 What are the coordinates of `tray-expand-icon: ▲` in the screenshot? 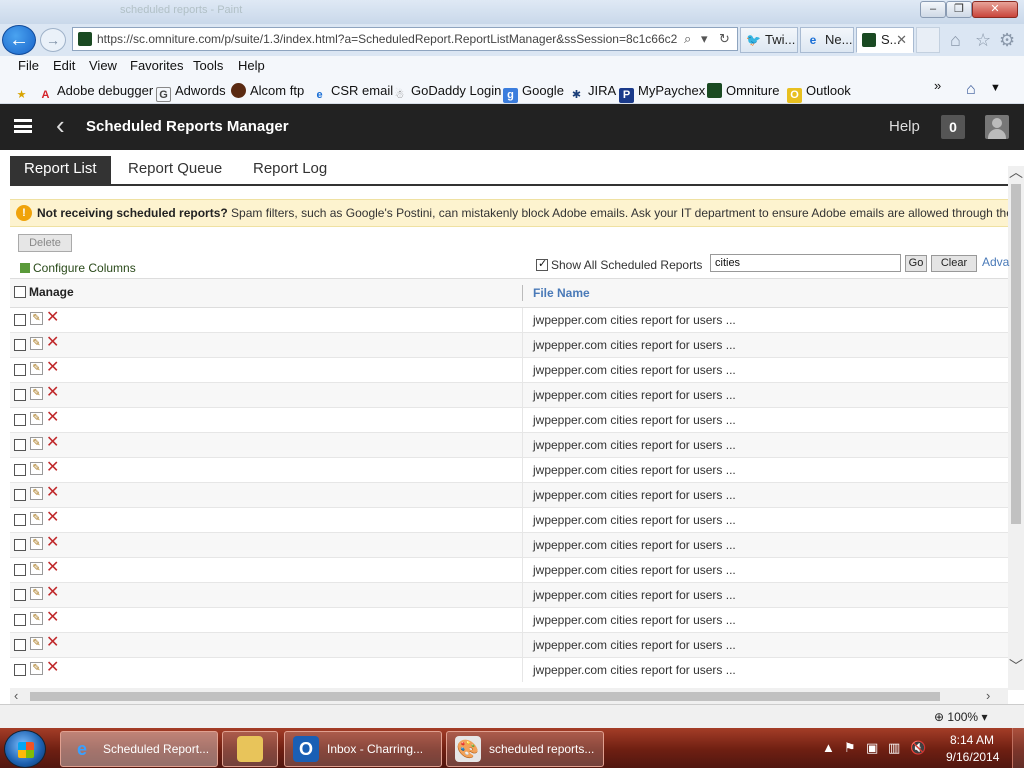 It's located at (828, 747).